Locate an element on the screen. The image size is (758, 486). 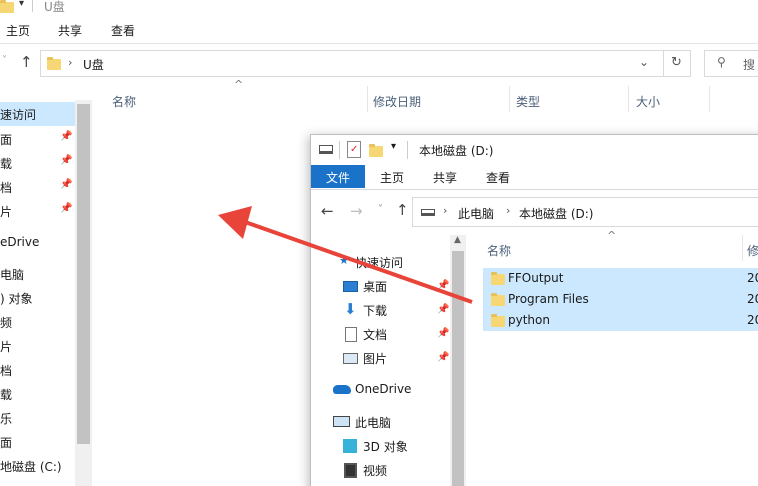
arrow-shaft is located at coordinates (358, 262).